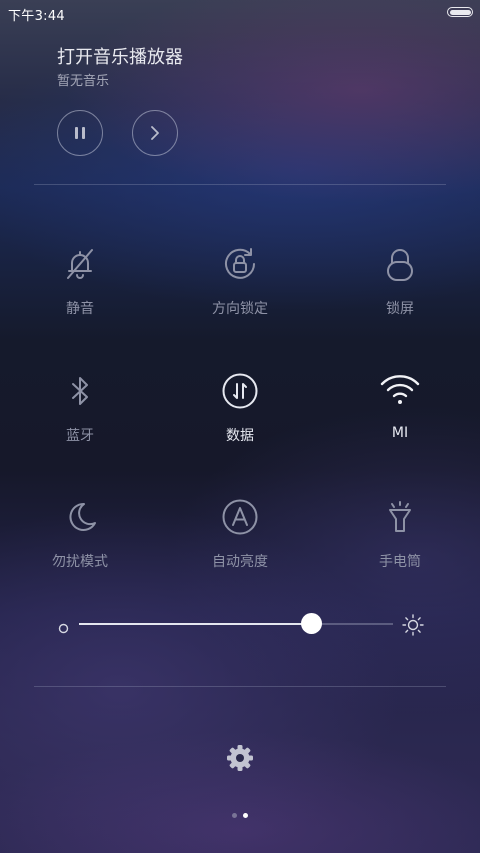  What do you see at coordinates (400, 391) in the screenshot?
I see `wifi-icon` at bounding box center [400, 391].